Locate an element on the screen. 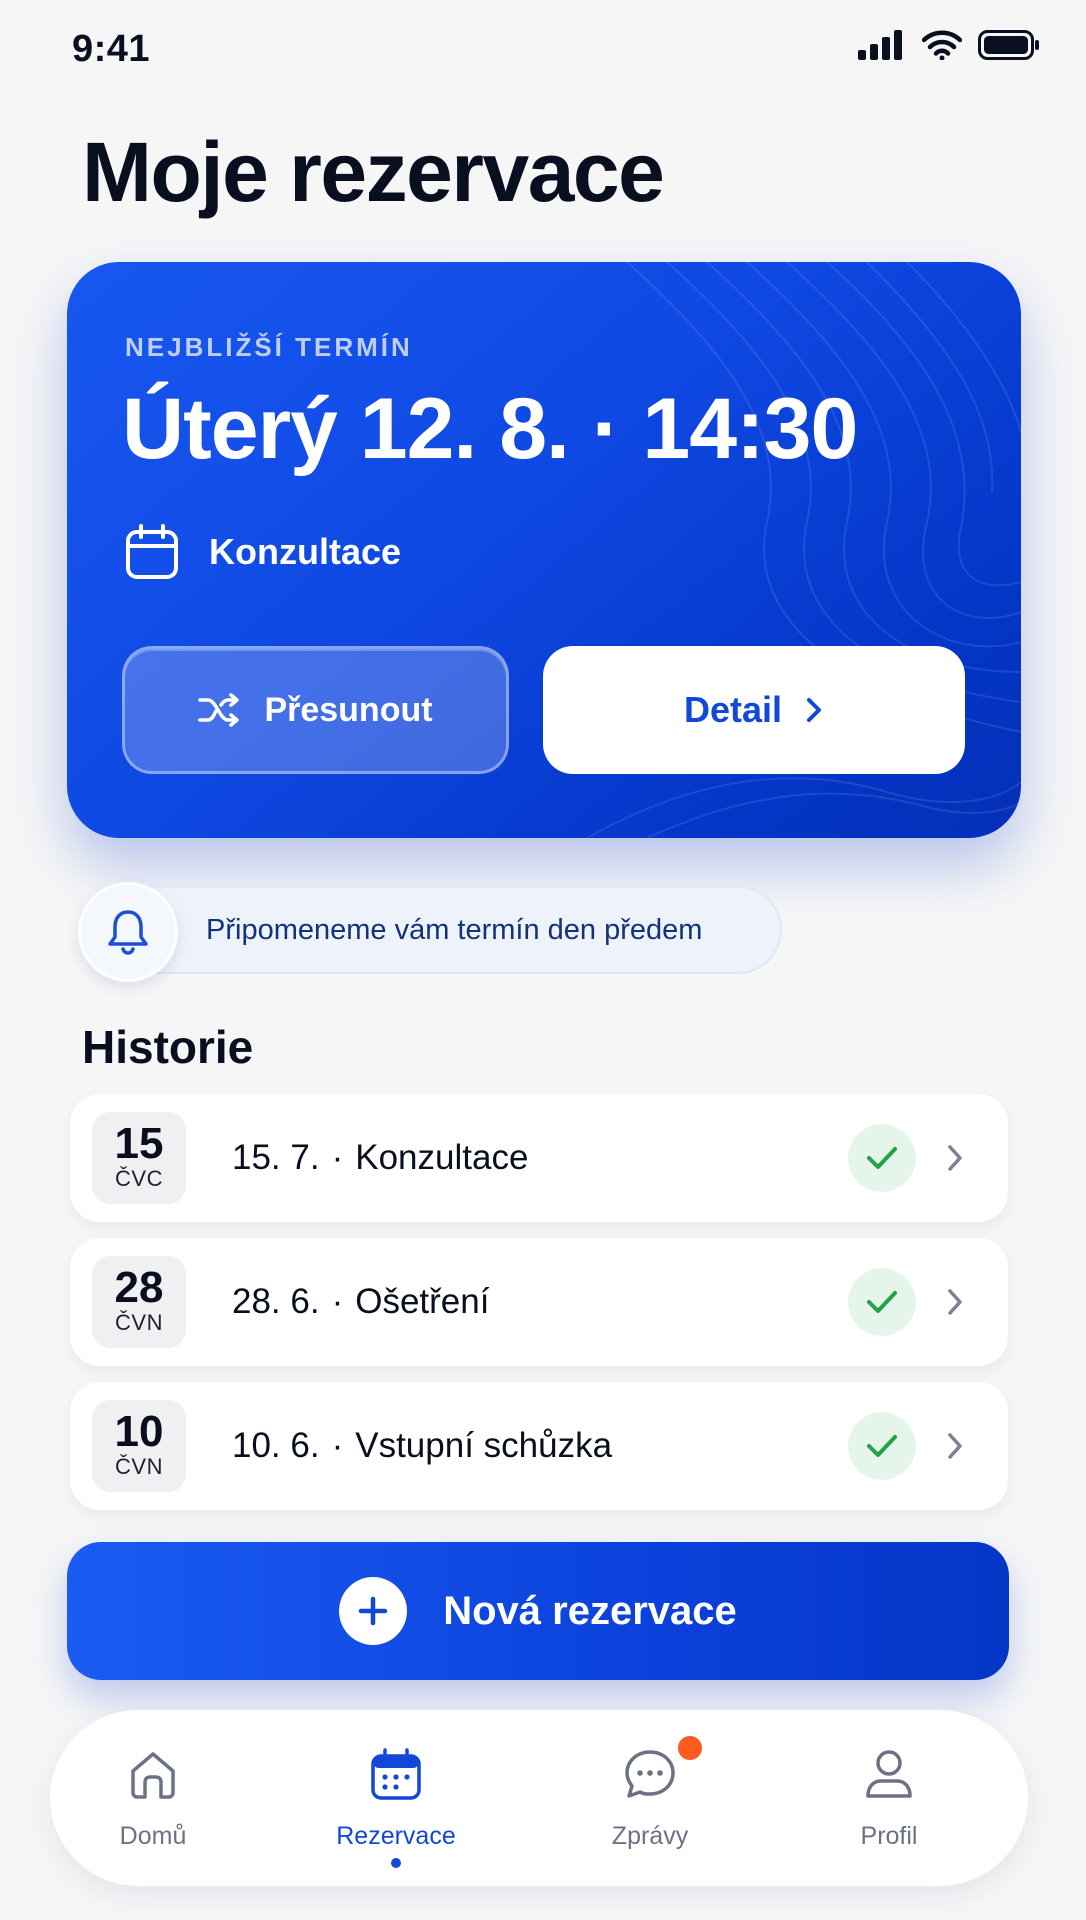 The image size is (1086, 1920). tab-home: Domů is located at coordinates (153, 1798).